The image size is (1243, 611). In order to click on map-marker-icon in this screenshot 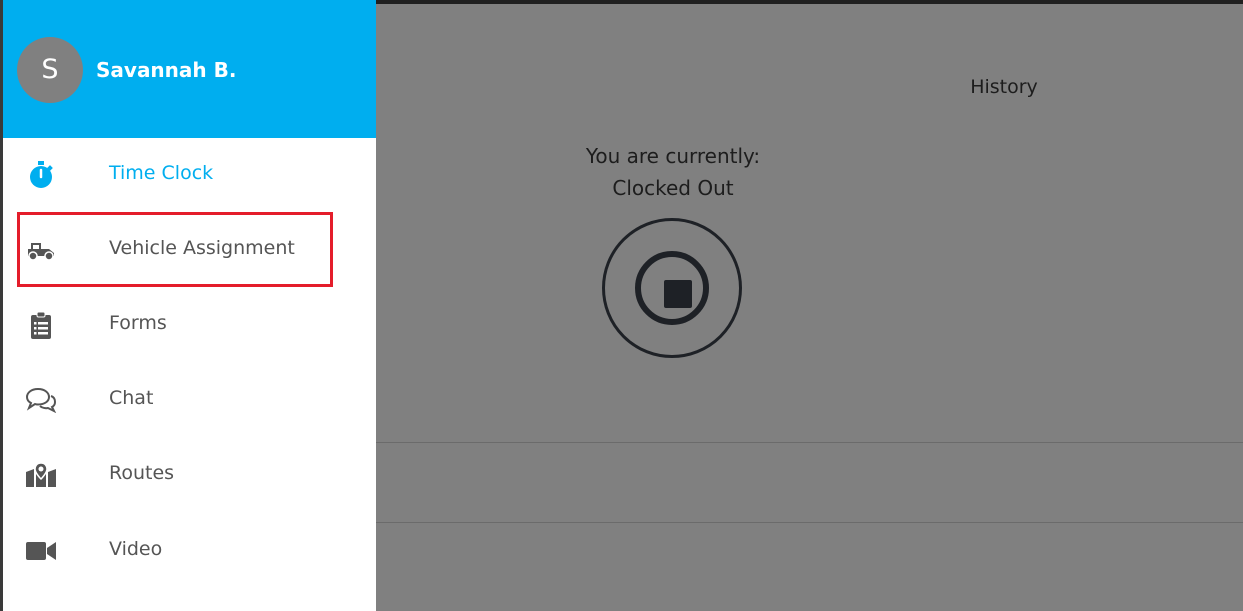, I will do `click(41, 475)`.